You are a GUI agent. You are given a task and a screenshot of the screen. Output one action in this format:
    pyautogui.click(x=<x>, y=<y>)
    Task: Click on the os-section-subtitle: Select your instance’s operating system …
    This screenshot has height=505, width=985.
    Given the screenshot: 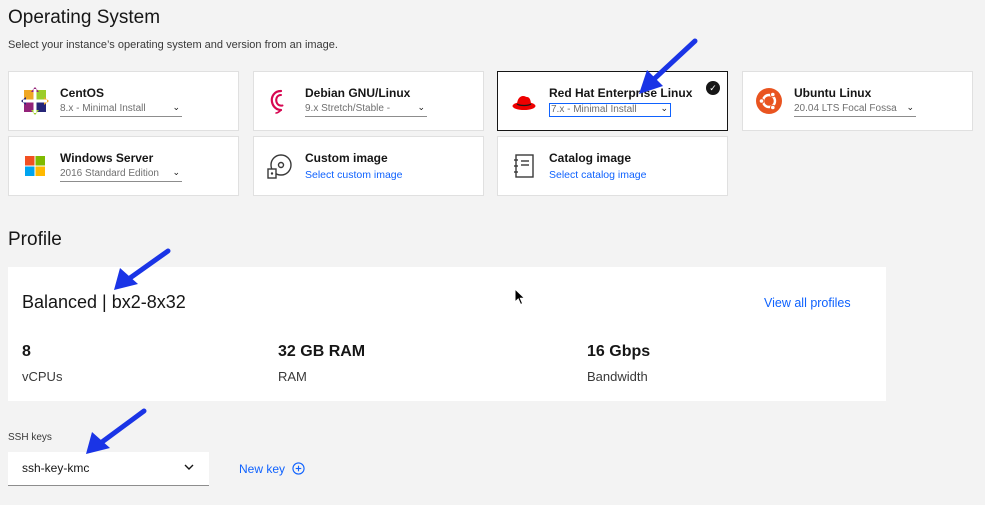 What is the action you would take?
    pyautogui.click(x=173, y=45)
    